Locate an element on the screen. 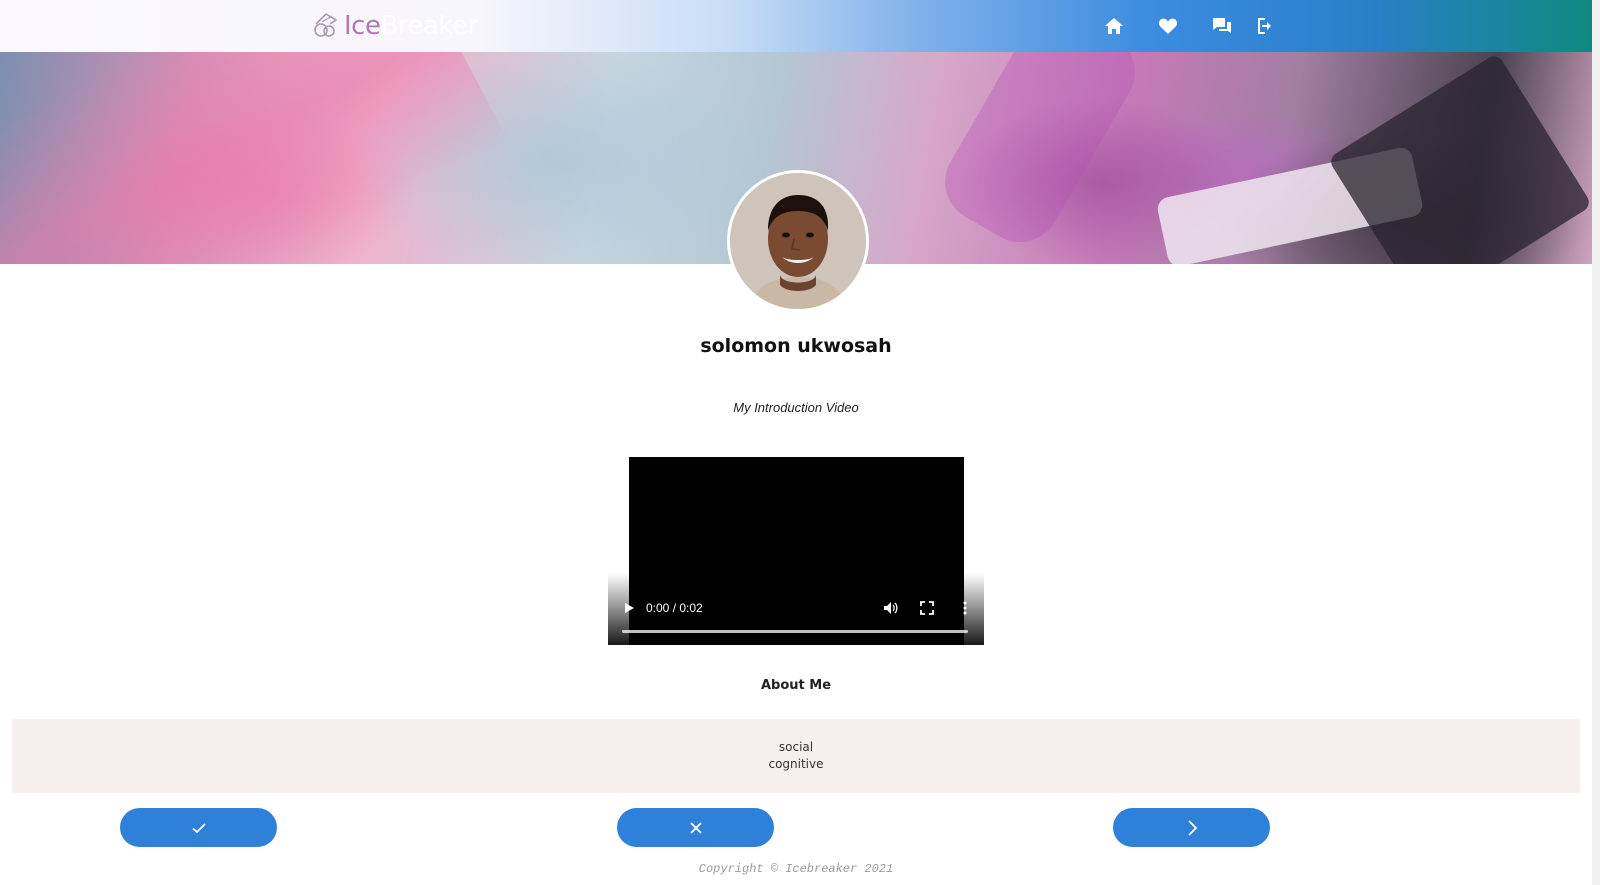 The height and width of the screenshot is (885, 1600). interest-item: cognitive is located at coordinates (796, 764).